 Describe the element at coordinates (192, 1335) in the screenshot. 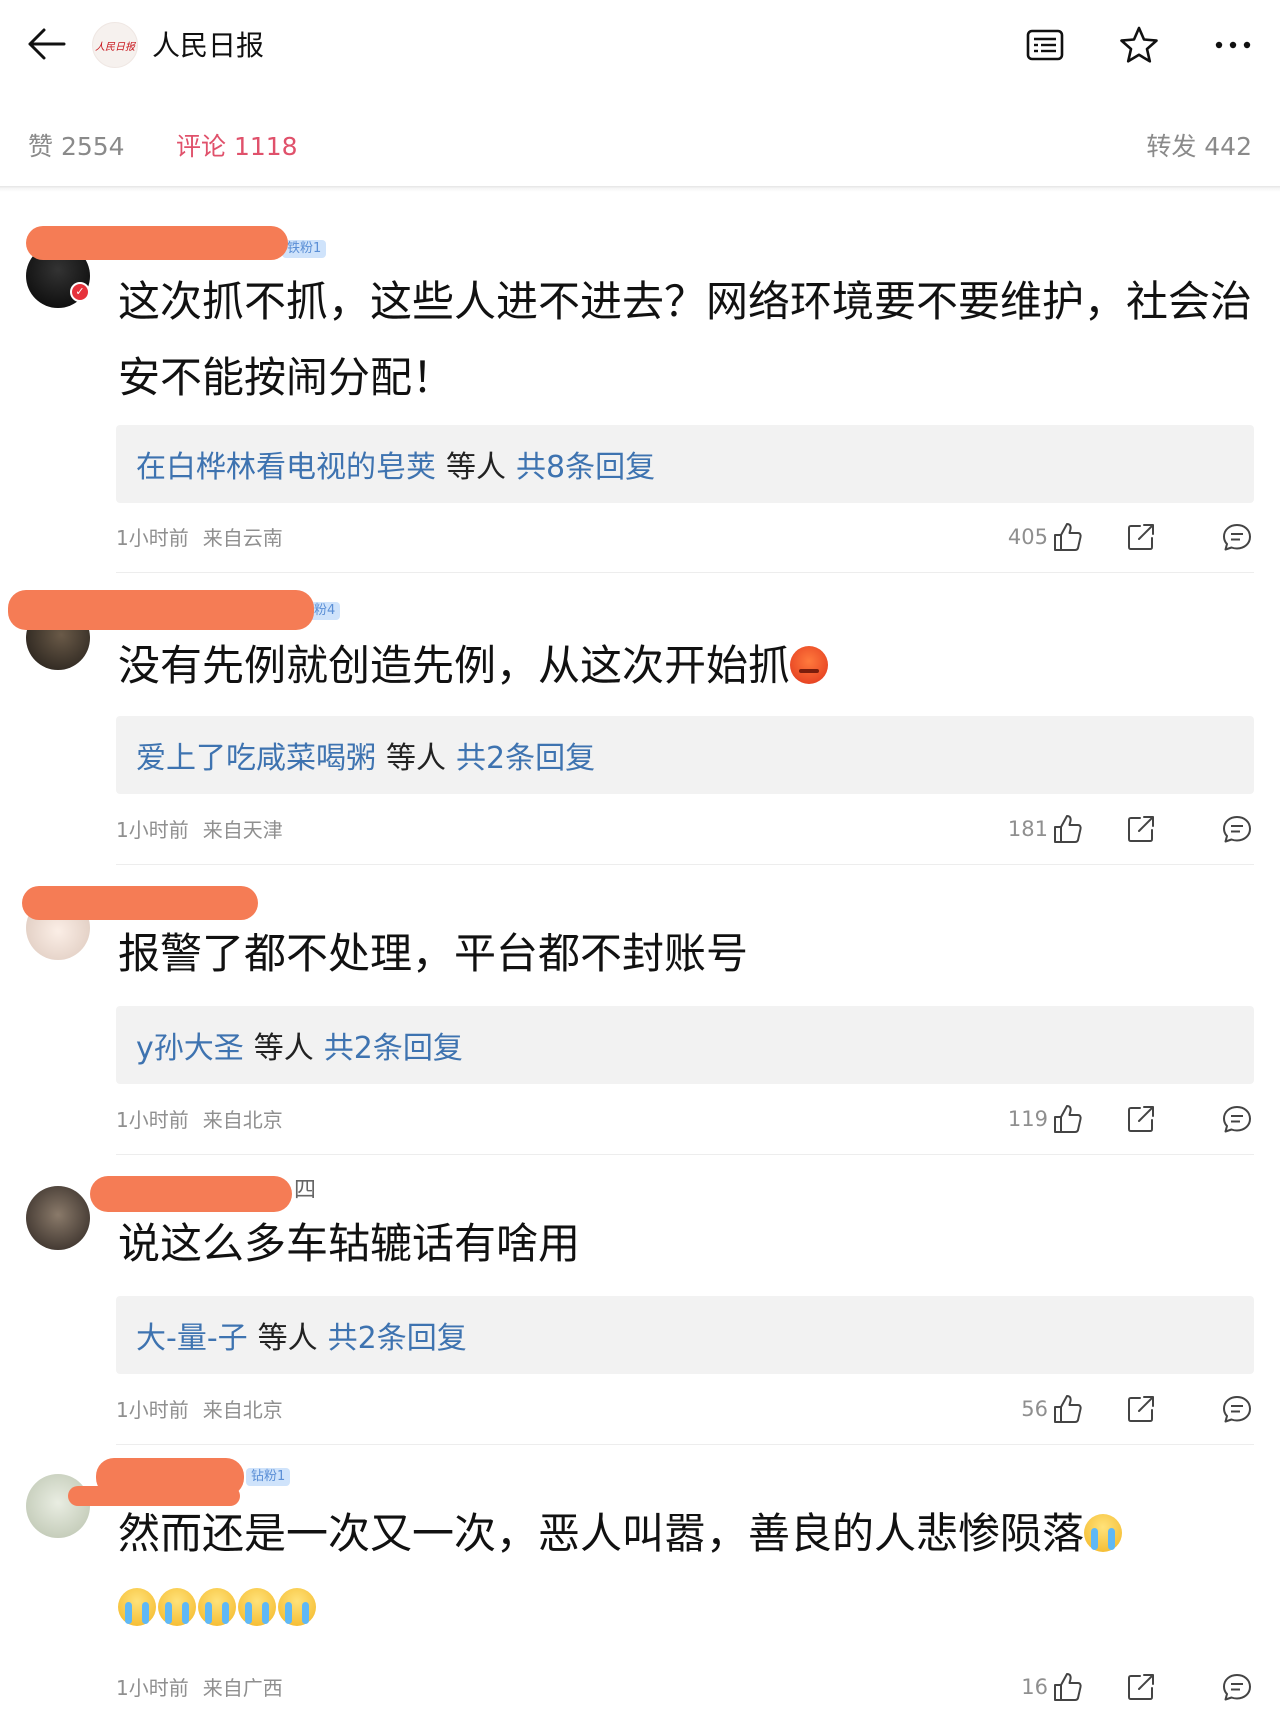

I see `reply-user: 大-量-子` at that location.